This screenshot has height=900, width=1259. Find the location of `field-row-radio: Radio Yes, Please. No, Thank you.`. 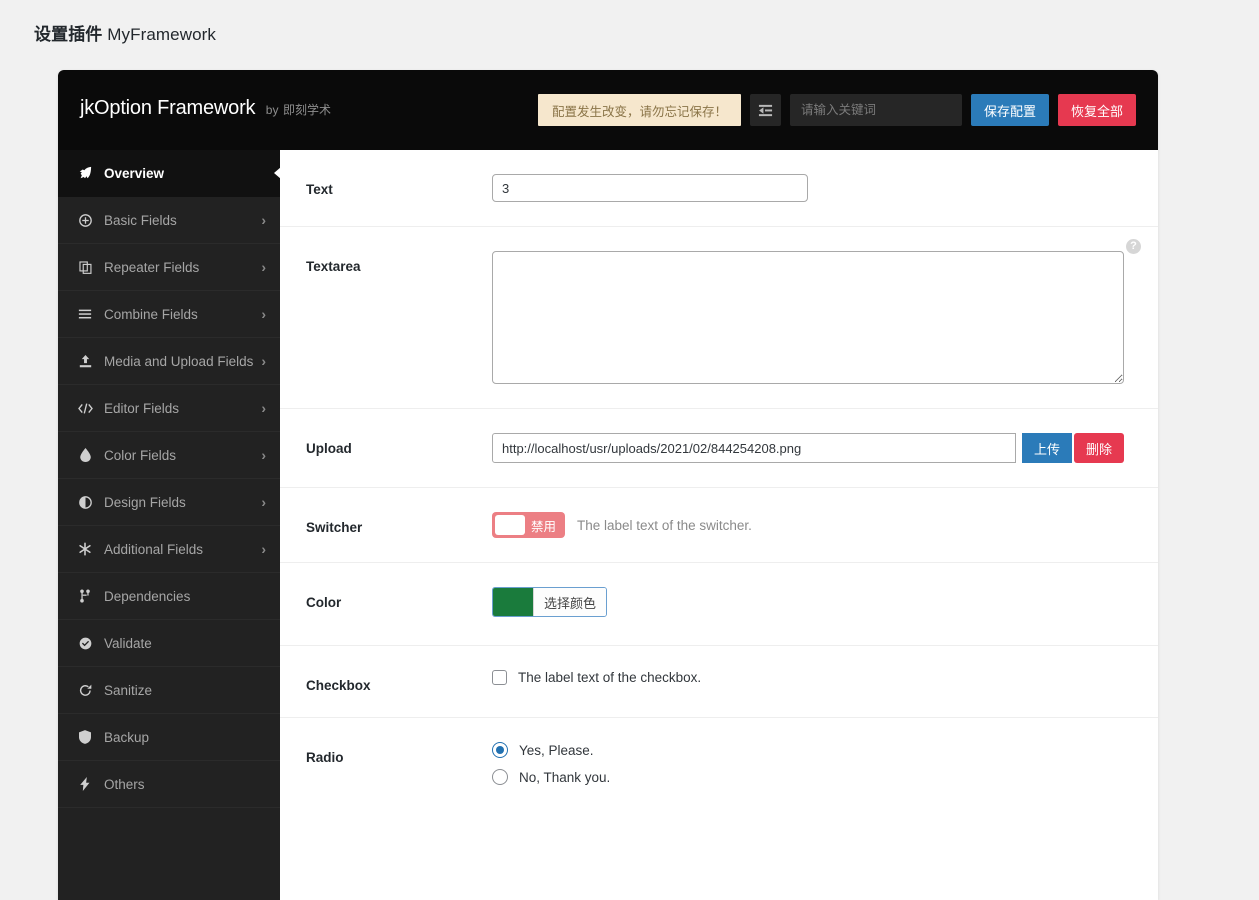

field-row-radio: Radio Yes, Please. No, Thank you. is located at coordinates (719, 763).